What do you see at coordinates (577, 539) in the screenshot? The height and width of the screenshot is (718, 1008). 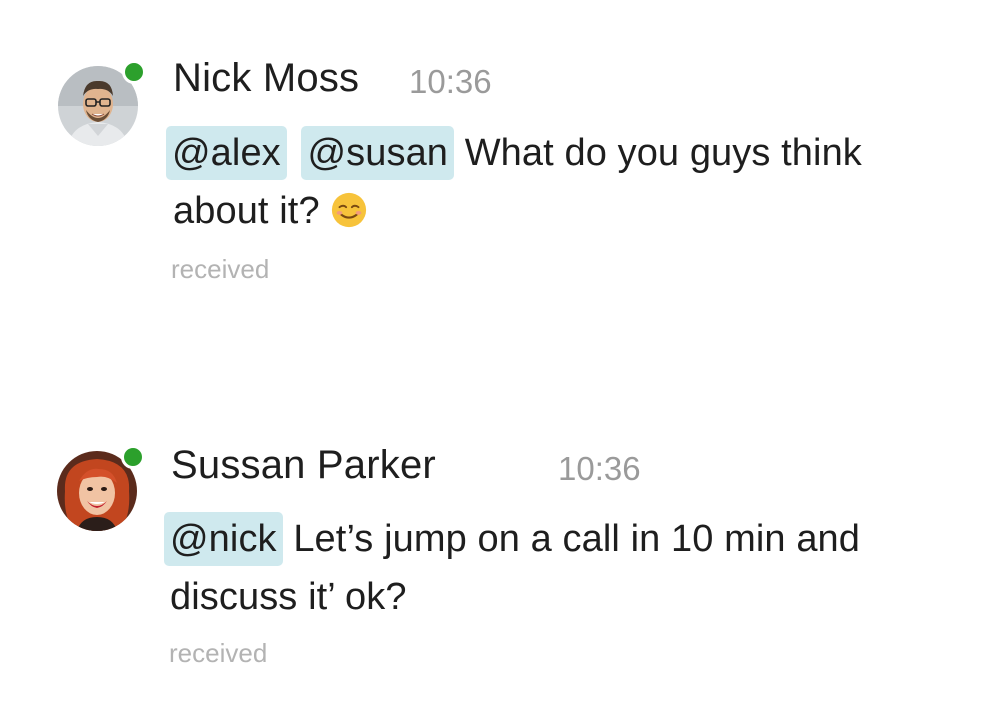 I see `message-text: Let’s jump on a call in 10 min and` at bounding box center [577, 539].